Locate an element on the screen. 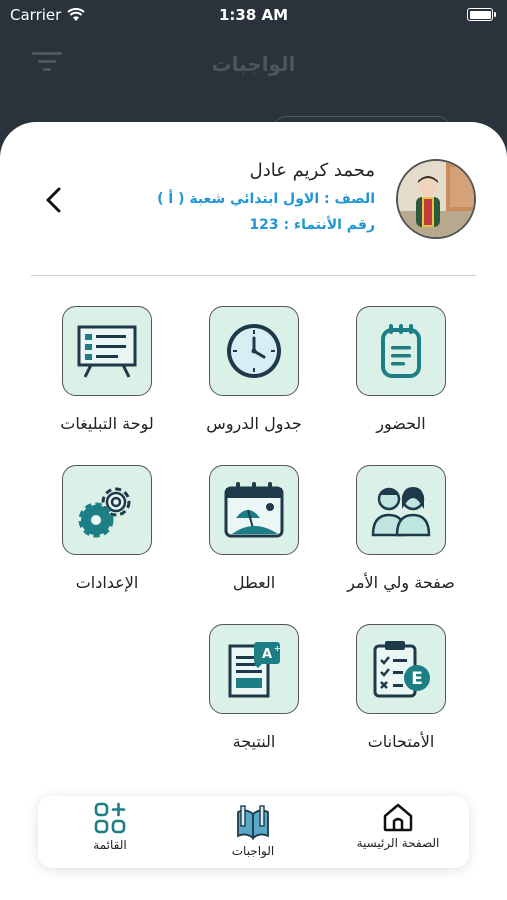 This screenshot has width=507, height=900. background-header: الواجبات is located at coordinates (253, 65).